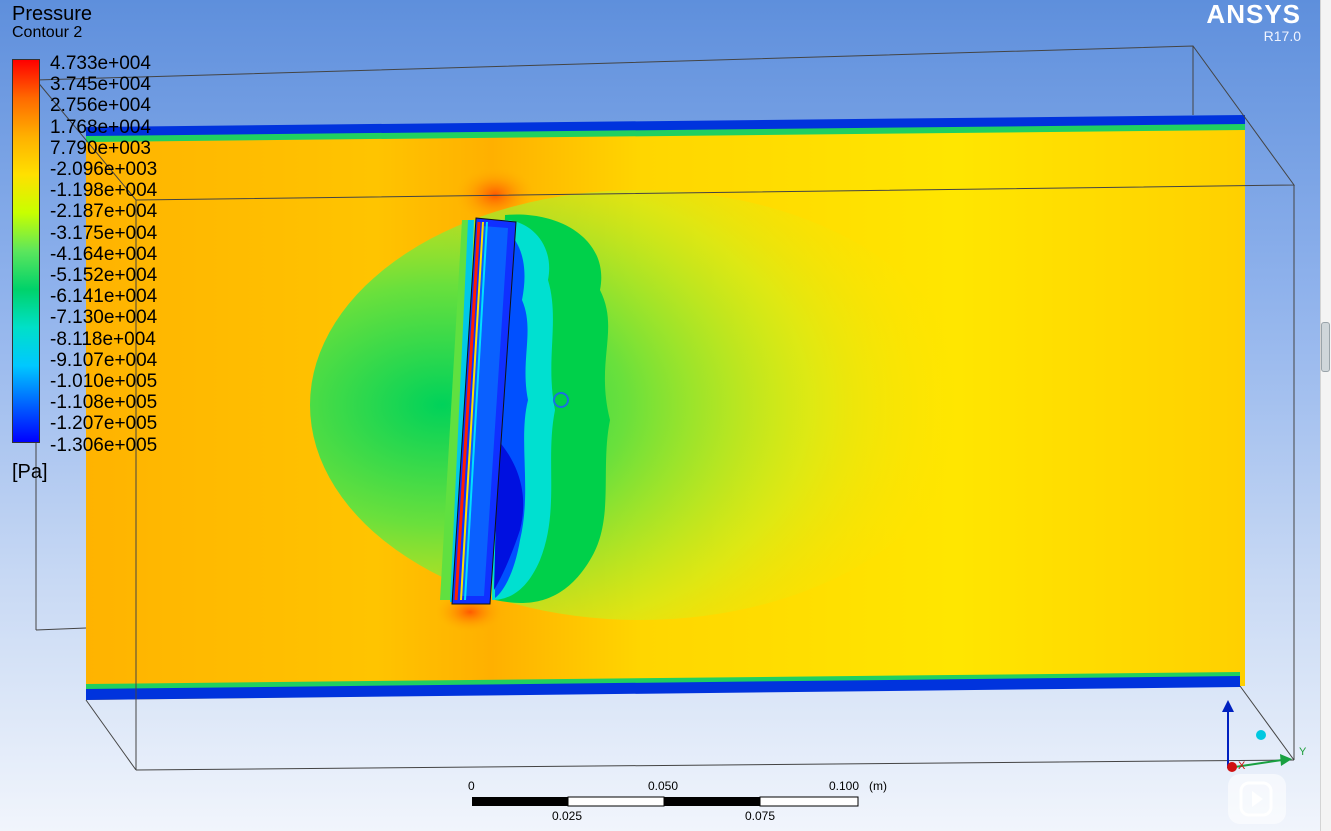  I want to click on legend-value: -5.152e+004, so click(104, 275).